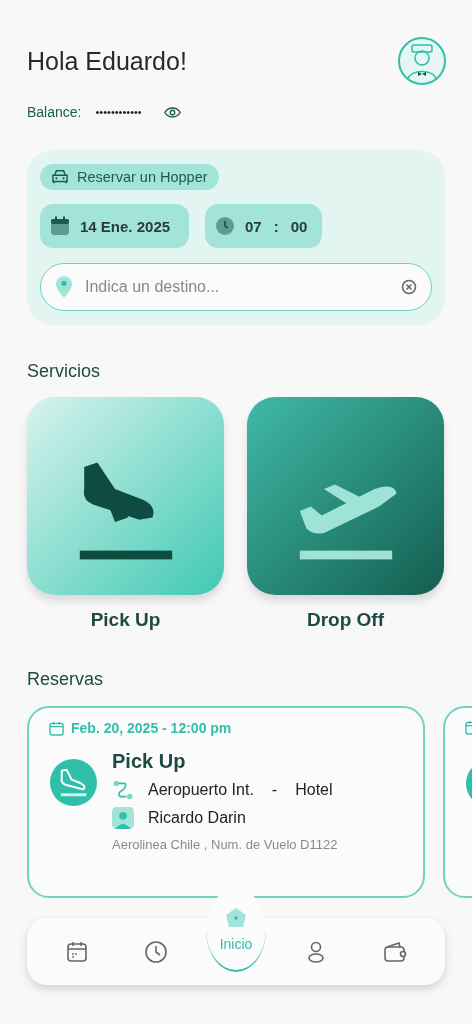 The height and width of the screenshot is (1024, 472). Describe the element at coordinates (64, 371) in the screenshot. I see `section-title: Servicios` at that location.